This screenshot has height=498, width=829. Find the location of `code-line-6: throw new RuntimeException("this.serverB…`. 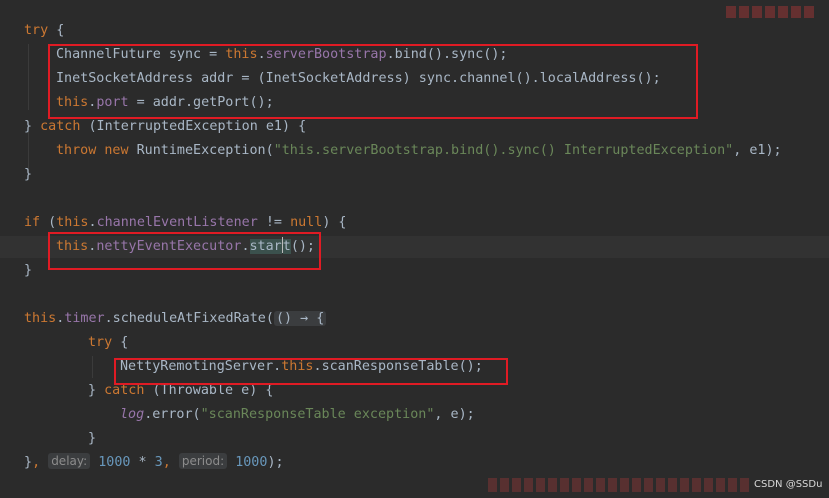

code-line-6: throw new RuntimeException("this.serverB… is located at coordinates (419, 151).